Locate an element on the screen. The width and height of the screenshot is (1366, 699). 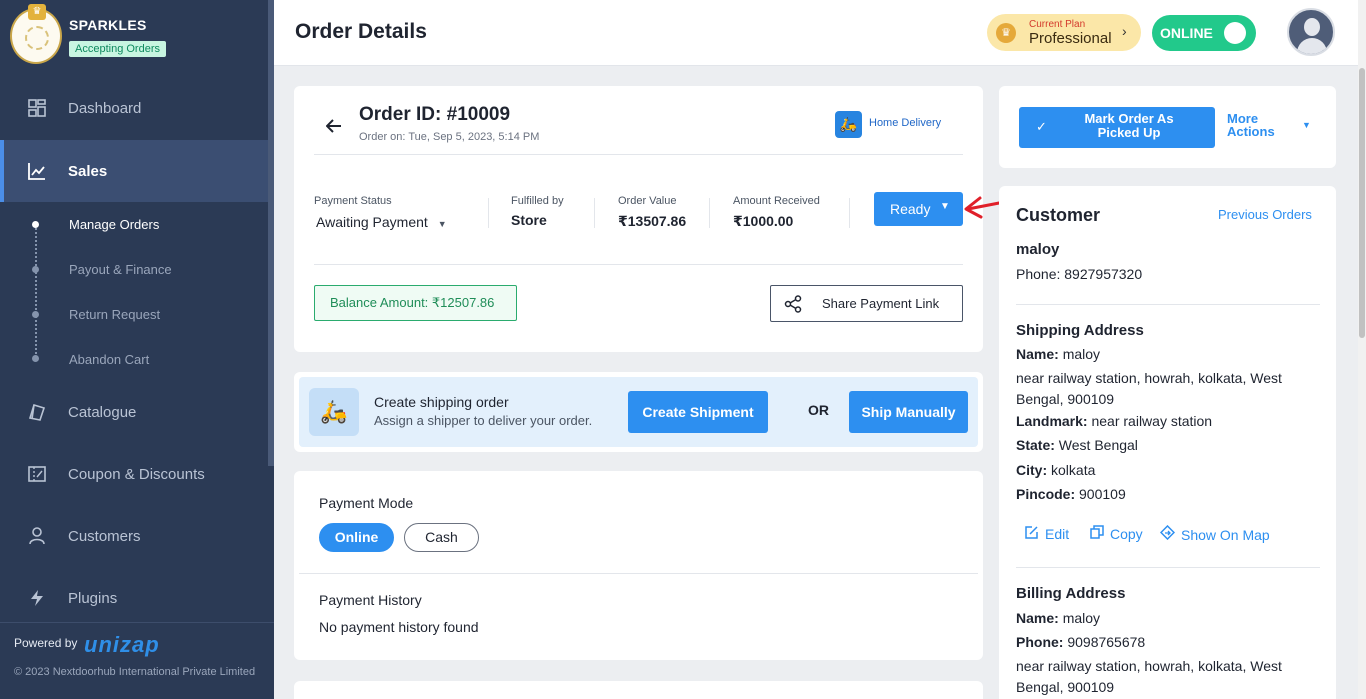
toggle-knob is located at coordinates (1235, 33).